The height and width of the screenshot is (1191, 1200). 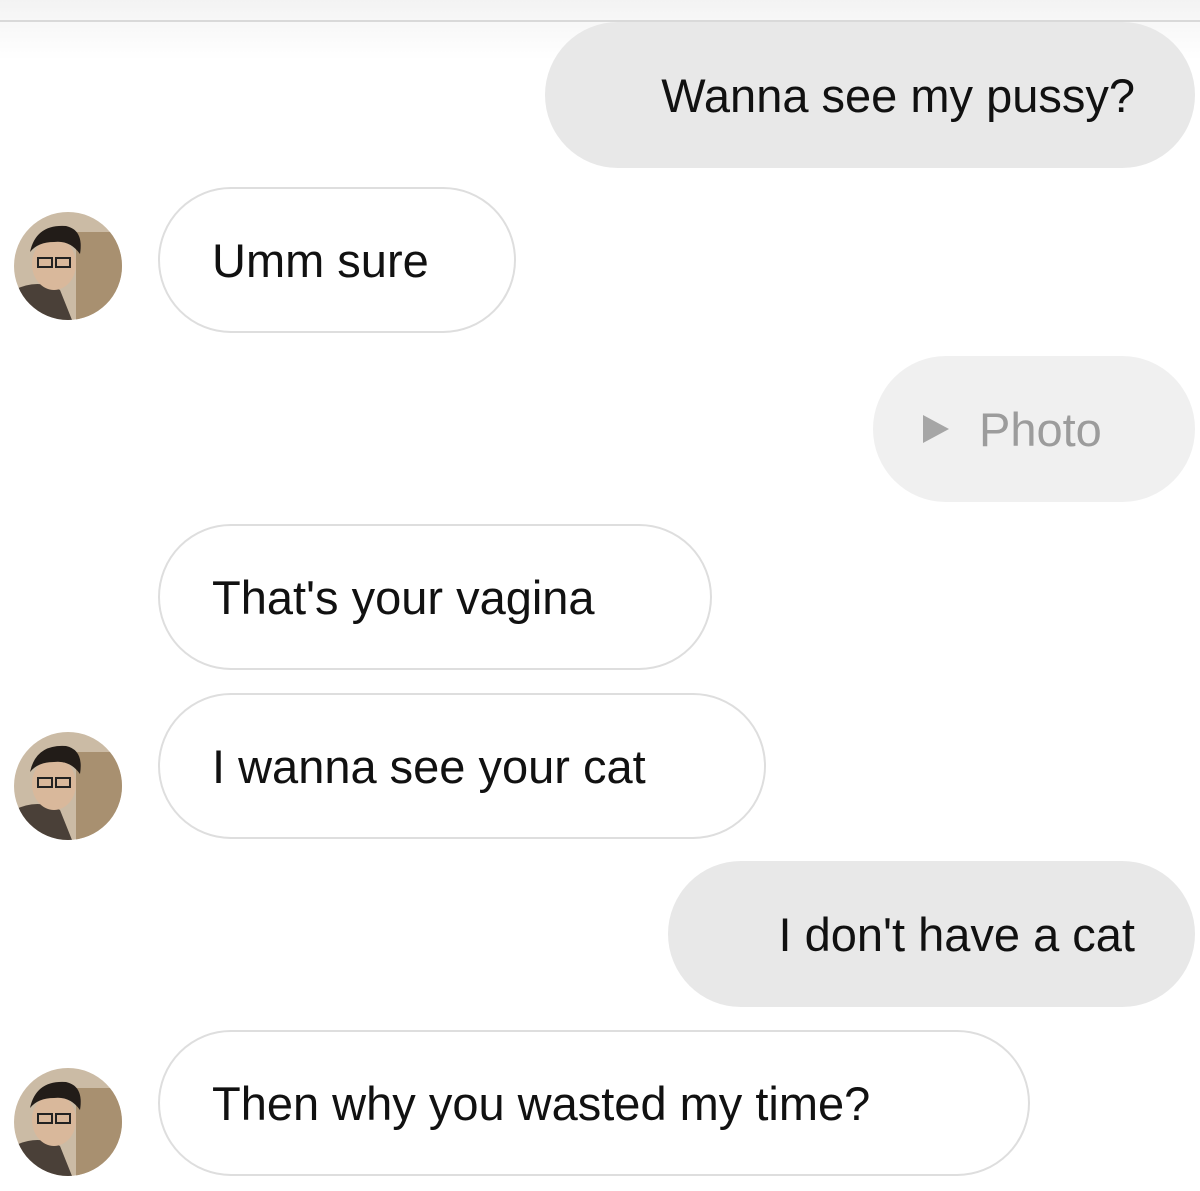 What do you see at coordinates (541, 1103) in the screenshot?
I see `message-text: Then why you wasted my time?` at bounding box center [541, 1103].